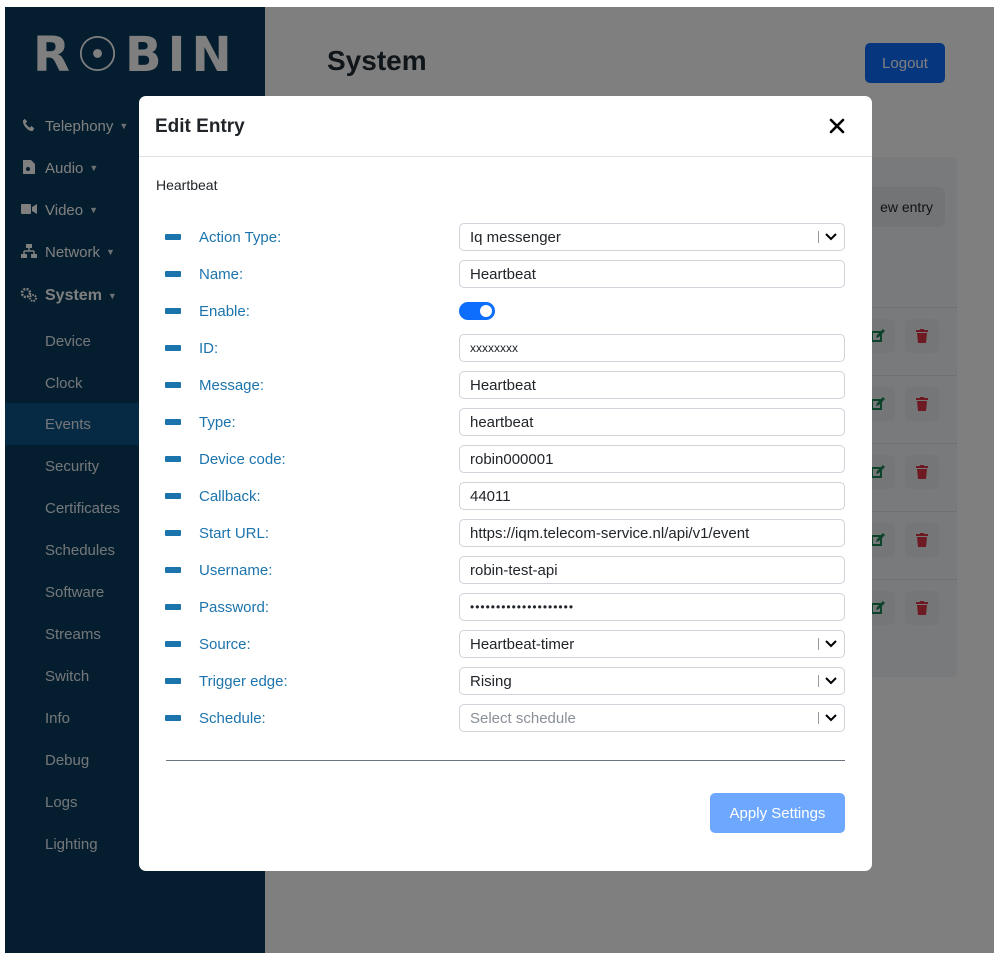 Image resolution: width=994 pixels, height=953 pixels. What do you see at coordinates (232, 385) in the screenshot?
I see `field-label-text: Message:` at bounding box center [232, 385].